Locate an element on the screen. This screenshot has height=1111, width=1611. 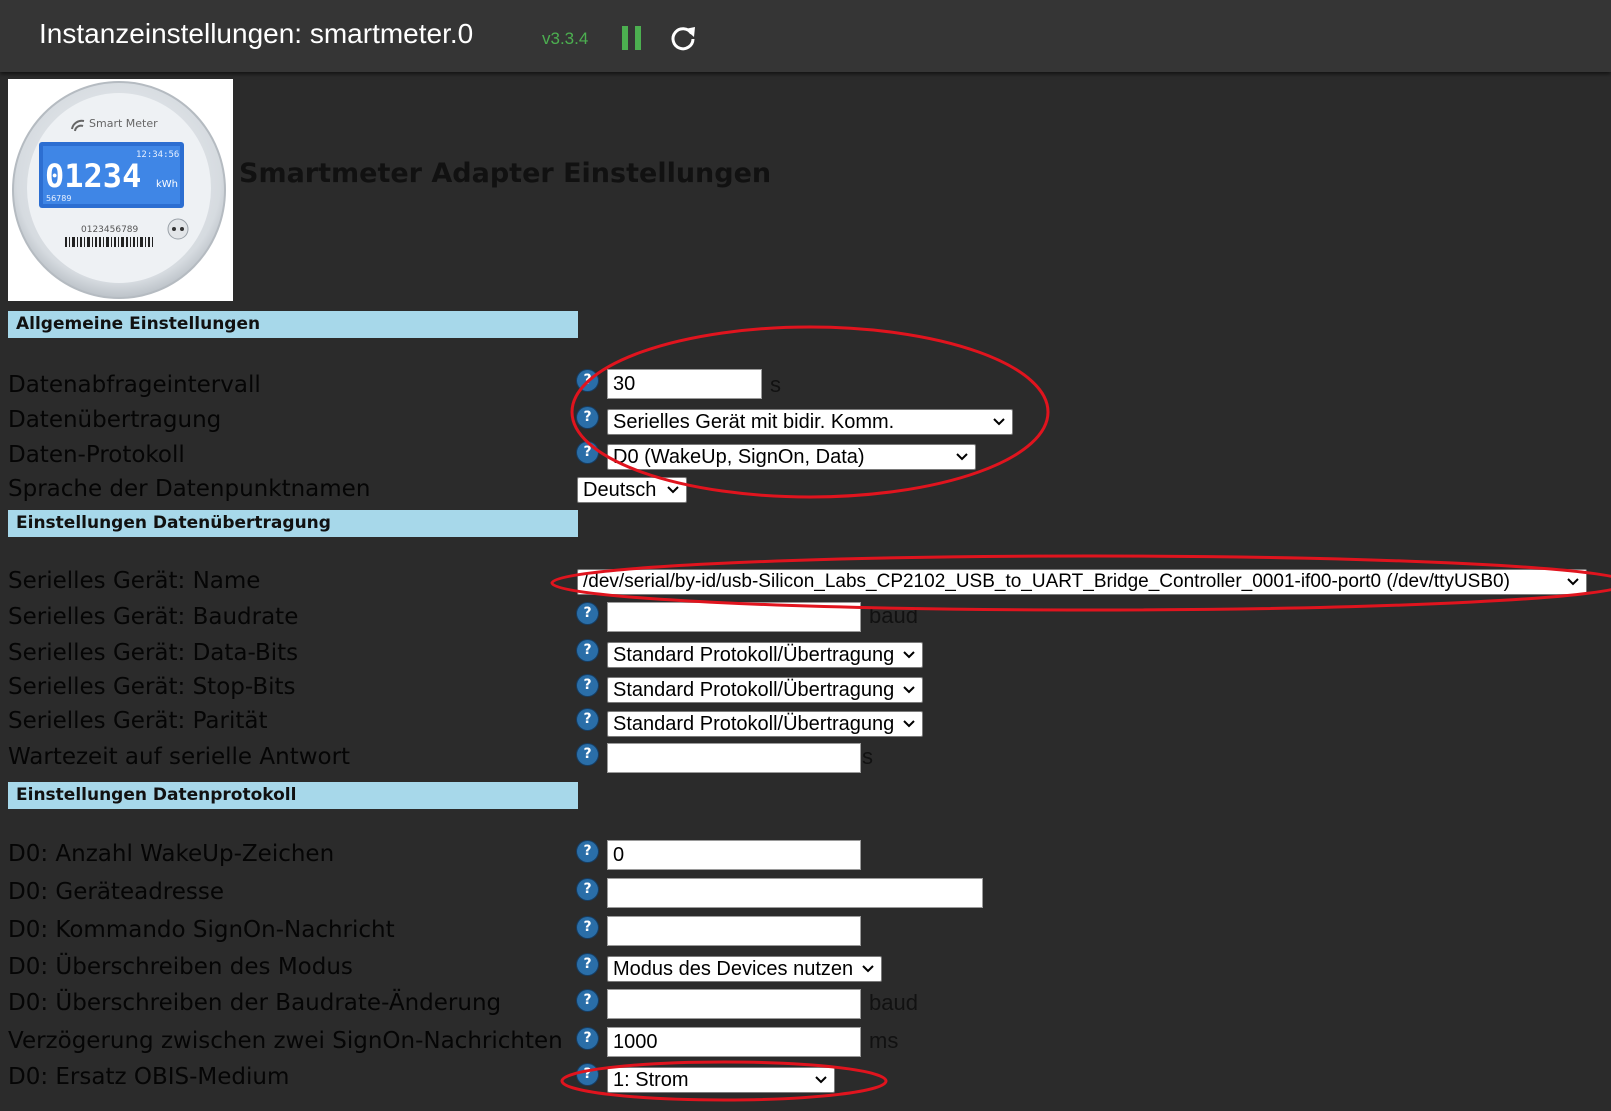
label-wait: Wartezeit auf serielle Antwort is located at coordinates (179, 757).